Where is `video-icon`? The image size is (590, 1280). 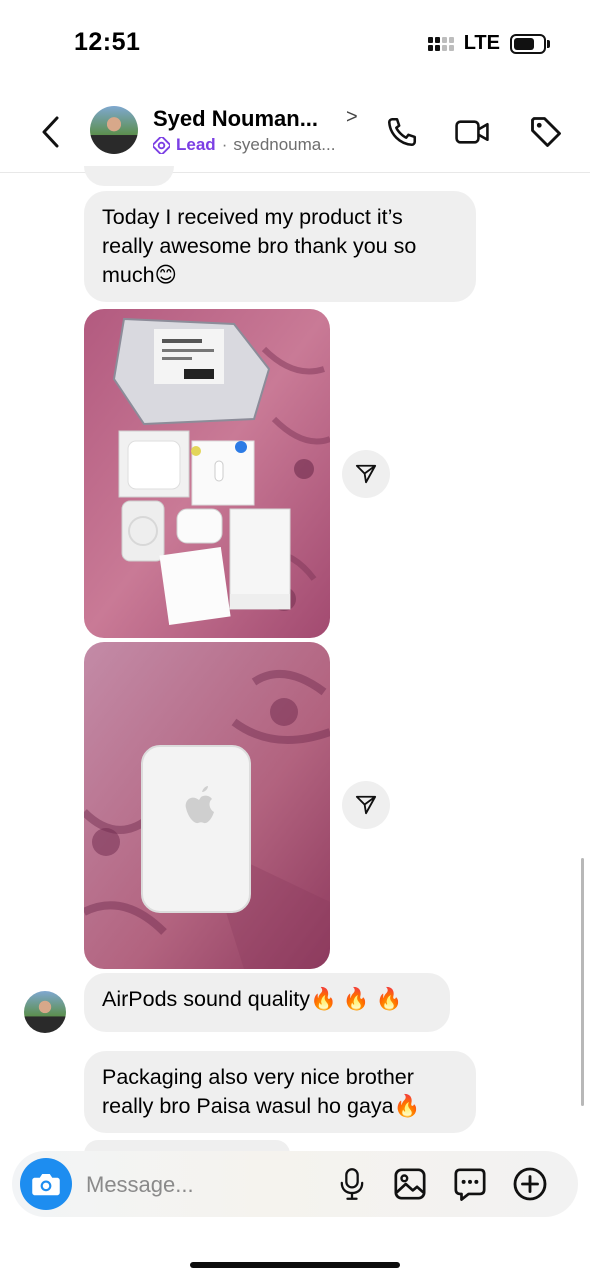
video-icon is located at coordinates (472, 132).